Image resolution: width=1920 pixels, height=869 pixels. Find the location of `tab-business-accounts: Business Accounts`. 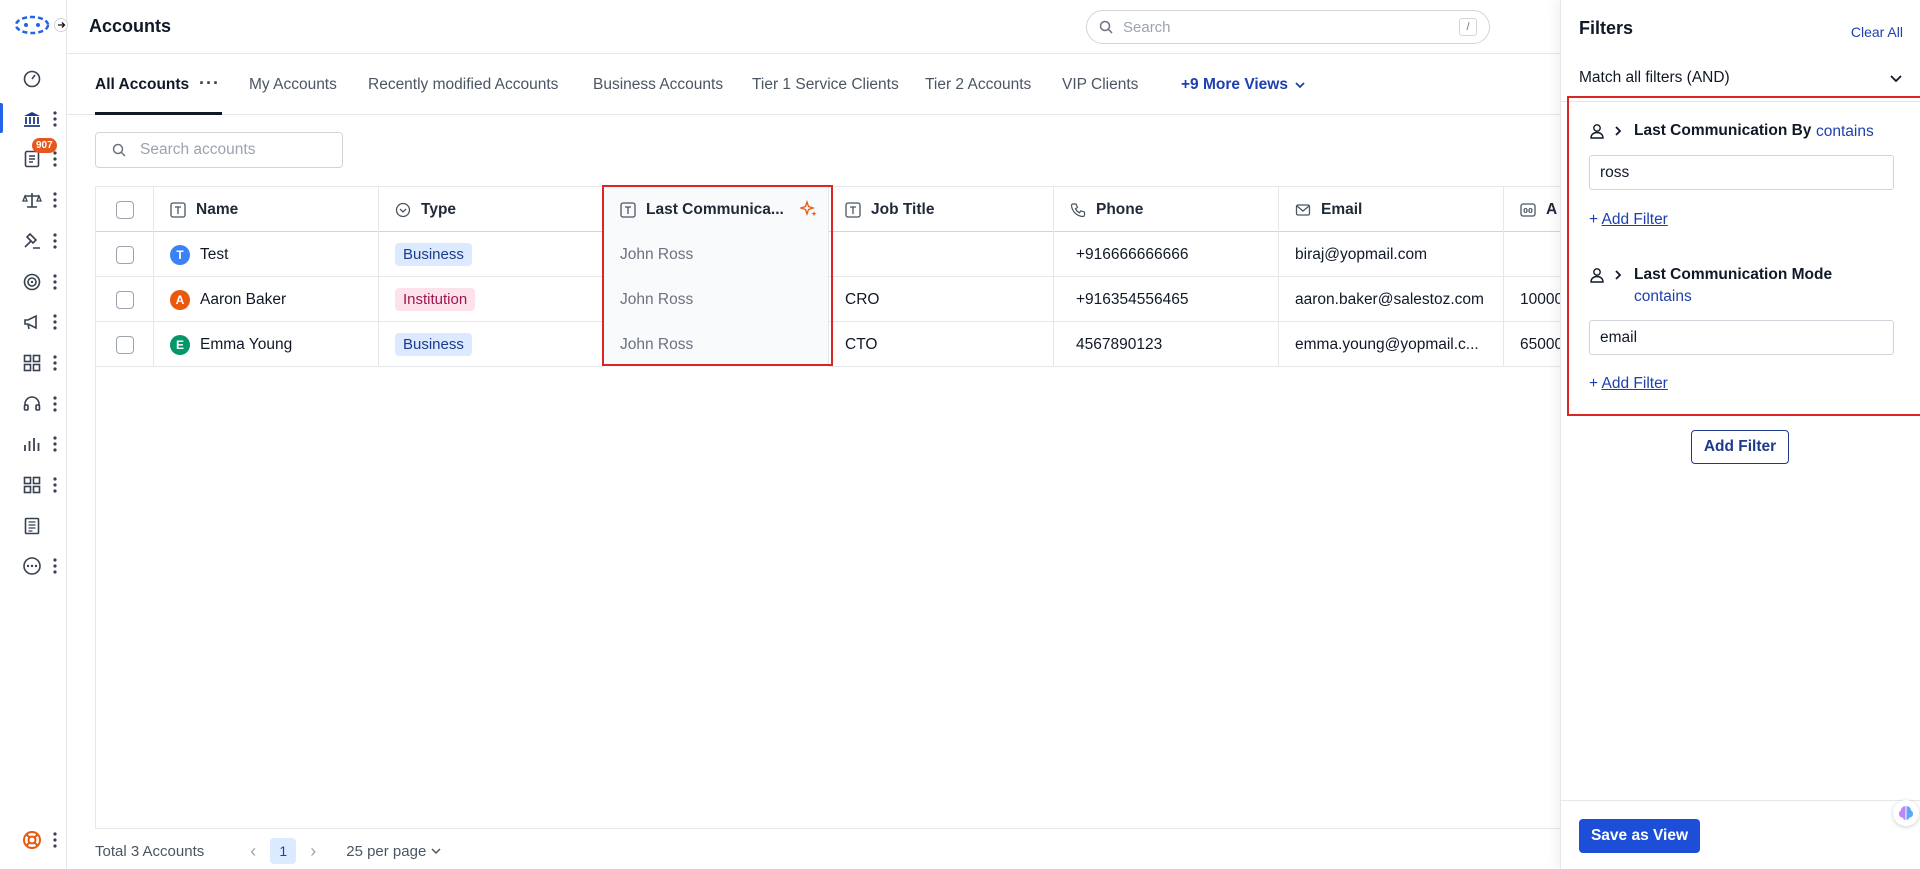

tab-business-accounts: Business Accounts is located at coordinates (658, 85).